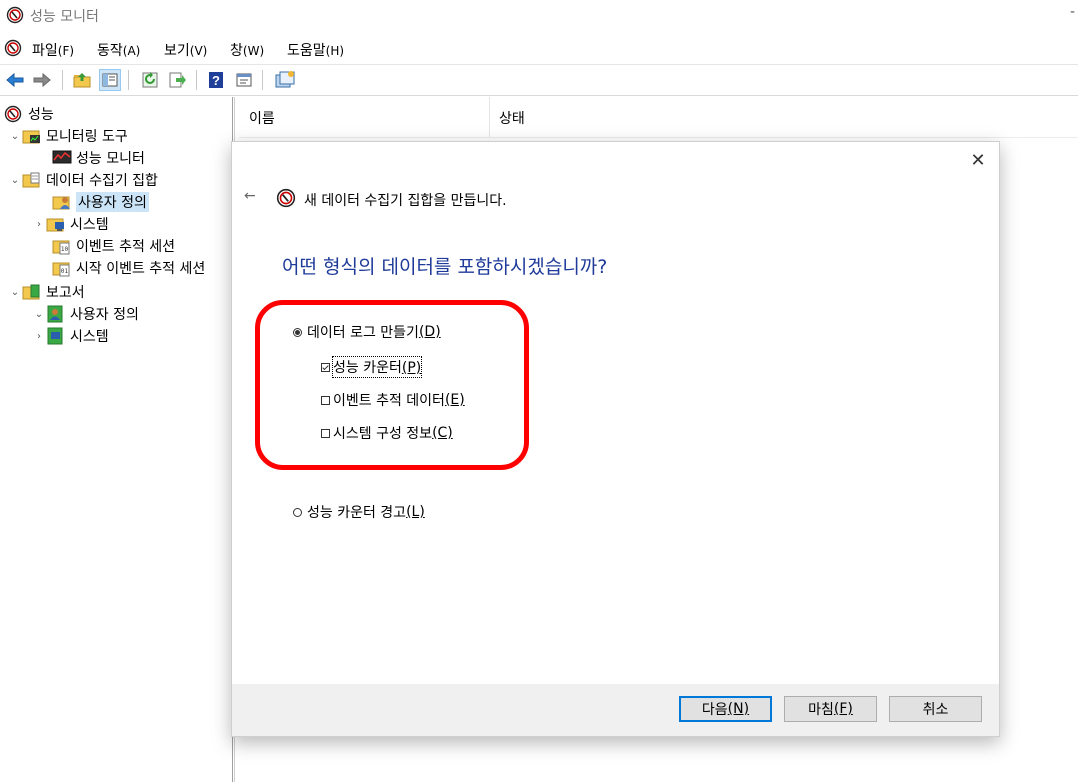 The image size is (1078, 782). Describe the element at coordinates (363, 333) in the screenshot. I see `create-data-logs-label: 데이터 로그 만들기` at that location.